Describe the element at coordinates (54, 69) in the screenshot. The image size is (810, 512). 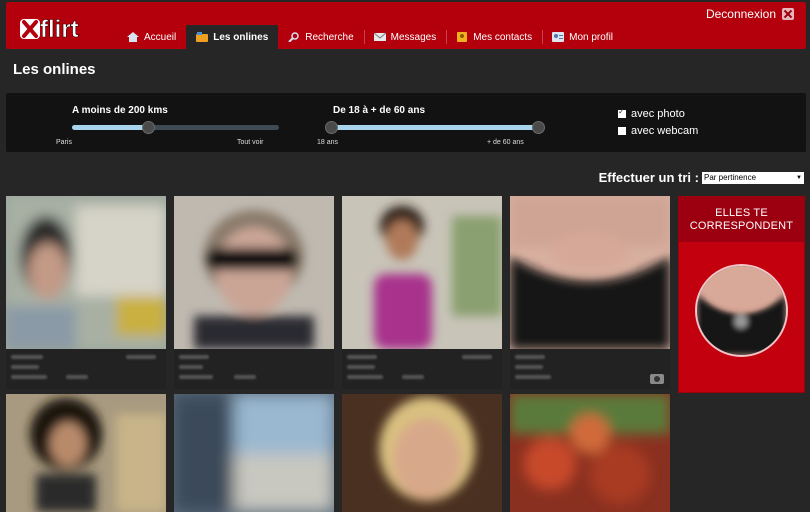
I see `page-title: Les onlines` at that location.